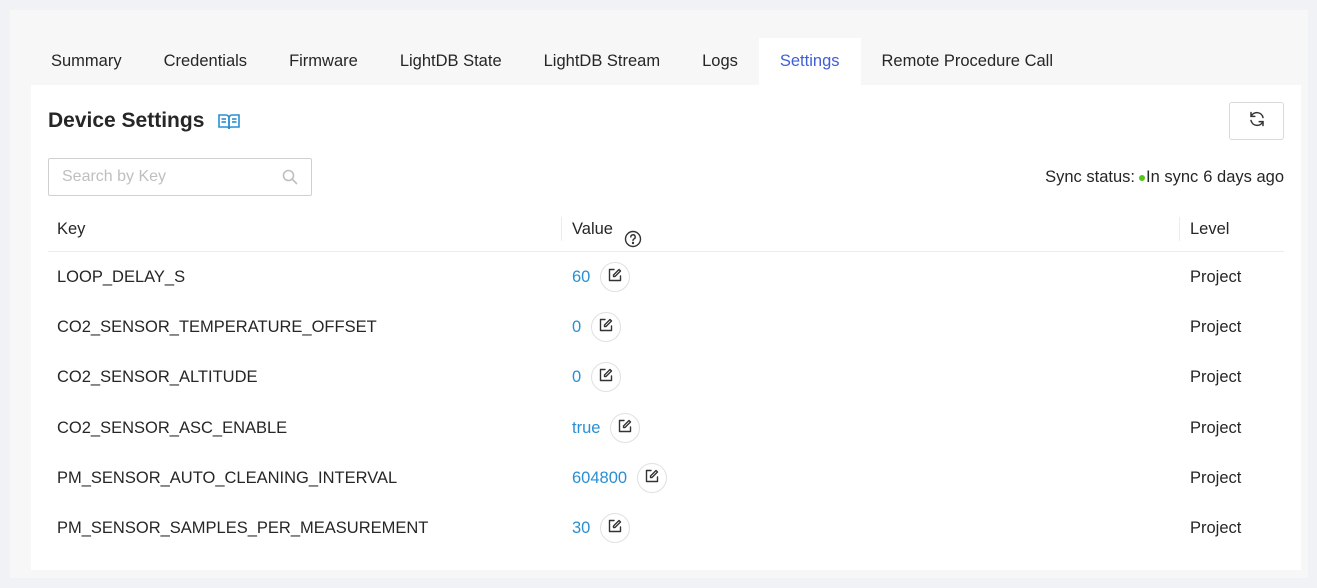  What do you see at coordinates (121, 277) in the screenshot?
I see `setting-key: LOOP_DELAY_S` at bounding box center [121, 277].